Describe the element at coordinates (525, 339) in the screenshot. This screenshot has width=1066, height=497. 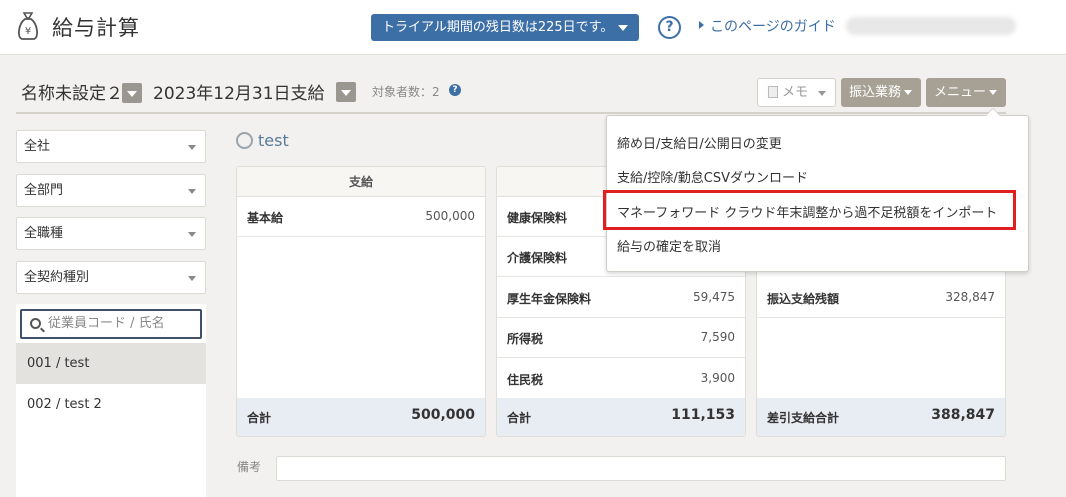
I see `row-label: 所得税` at that location.